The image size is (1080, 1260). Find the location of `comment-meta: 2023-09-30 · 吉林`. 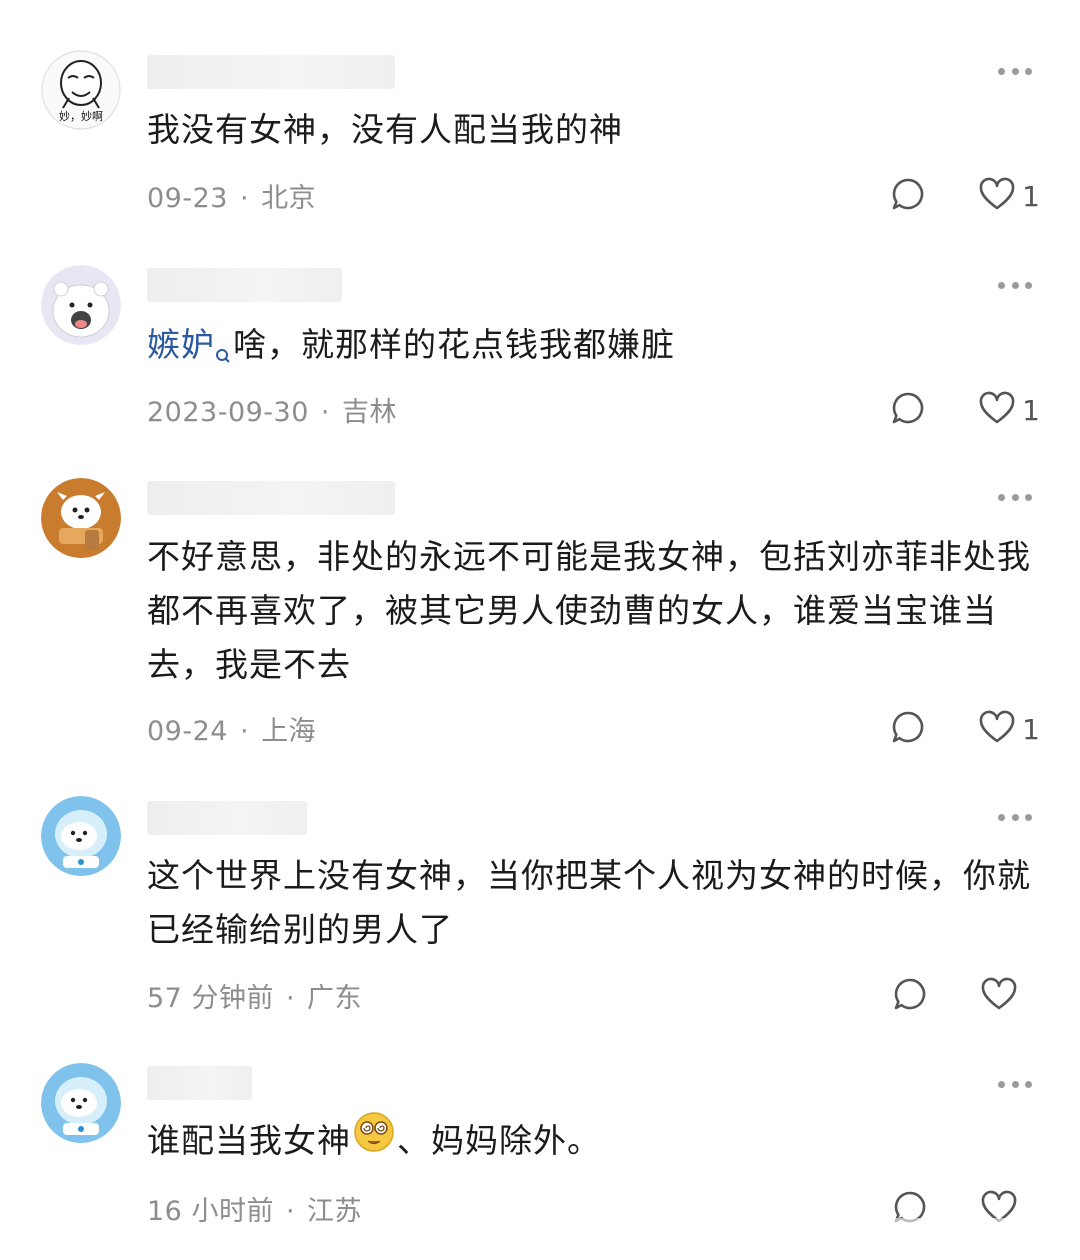

comment-meta: 2023-09-30 · 吉林 is located at coordinates (272, 409).